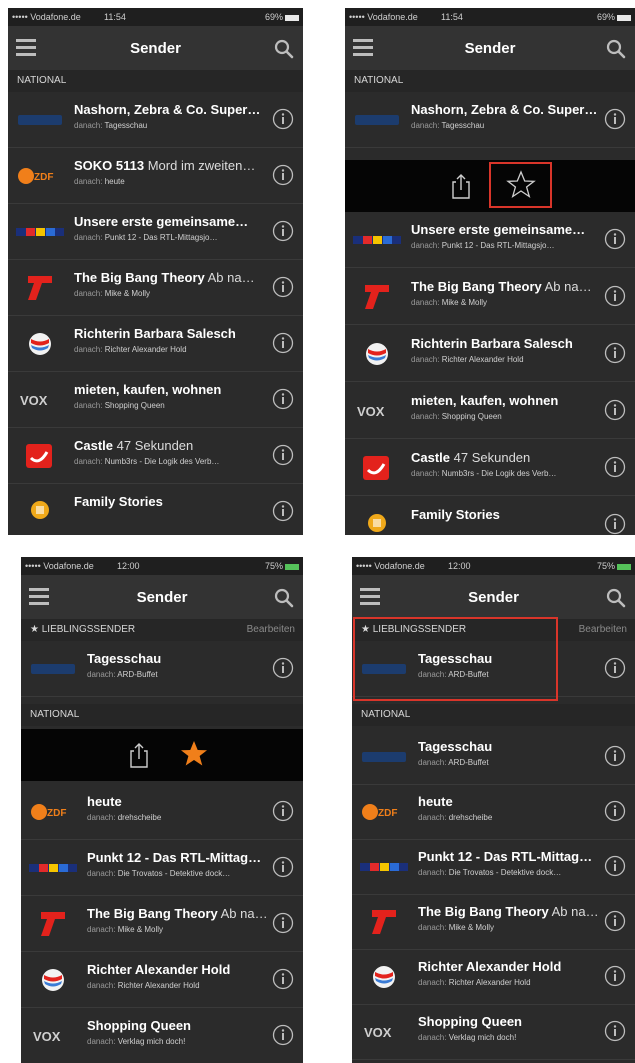  What do you see at coordinates (482, 1037) in the screenshot?
I see `next-program-title: Verklag mich doch!` at bounding box center [482, 1037].